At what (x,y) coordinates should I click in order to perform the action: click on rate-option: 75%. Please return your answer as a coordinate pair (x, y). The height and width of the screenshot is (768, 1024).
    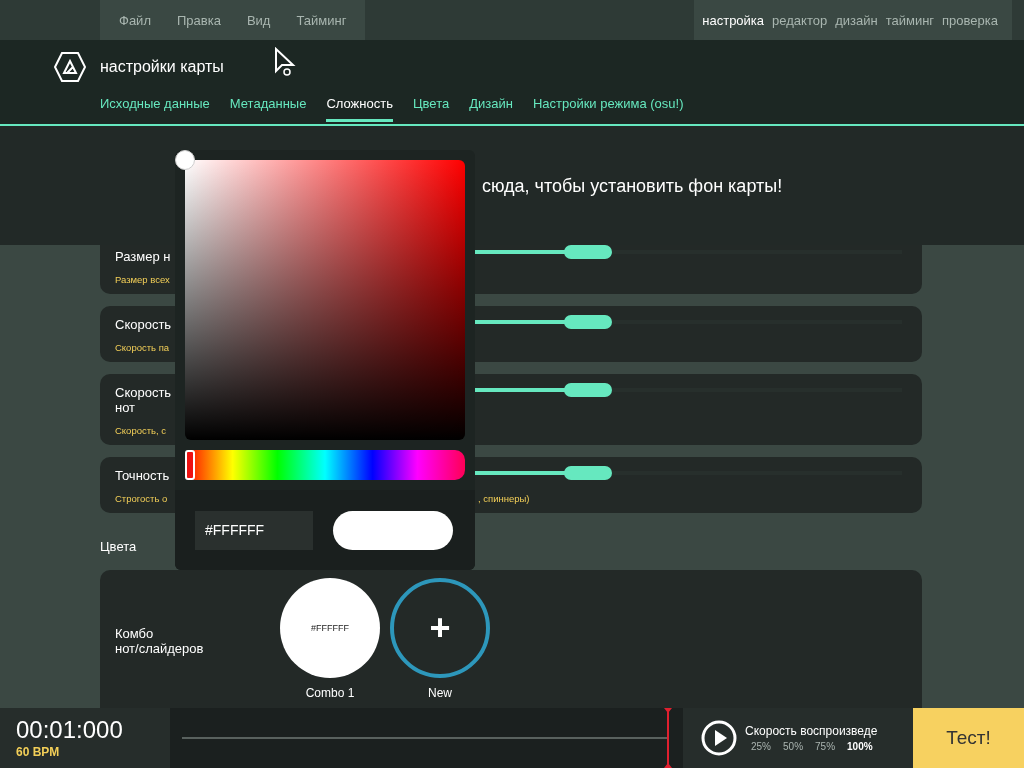
    Looking at the image, I should click on (825, 746).